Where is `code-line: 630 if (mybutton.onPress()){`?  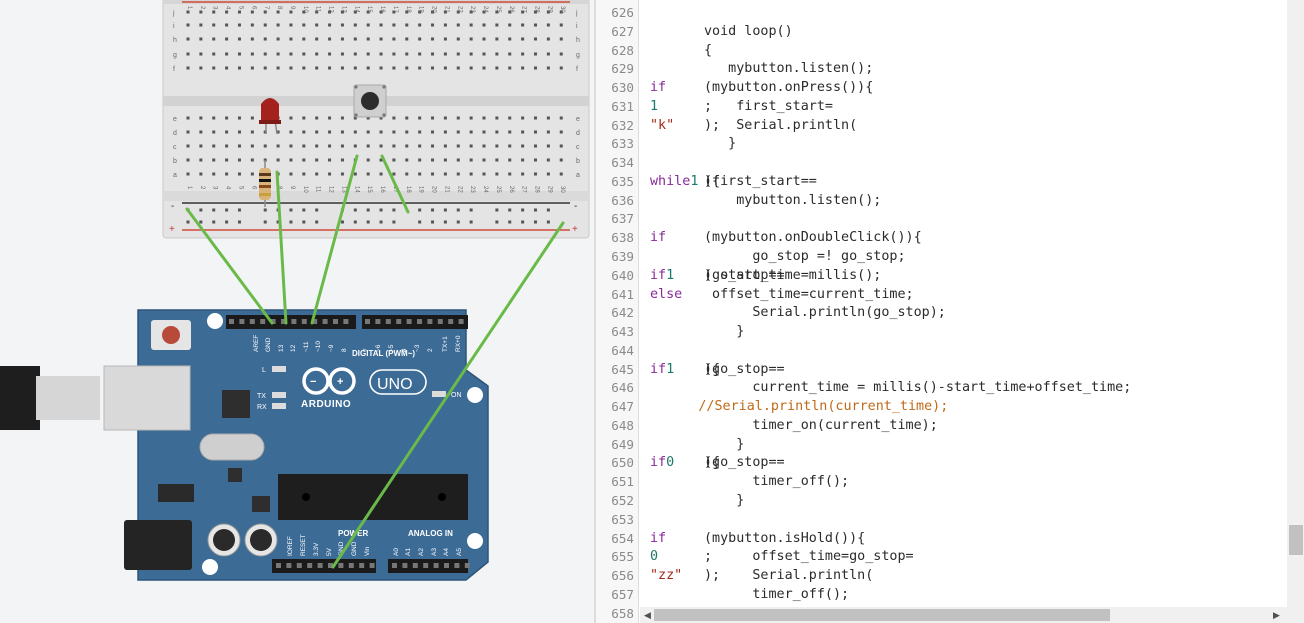
code-line: 630 if (mybutton.onPress()){ is located at coordinates (941, 87).